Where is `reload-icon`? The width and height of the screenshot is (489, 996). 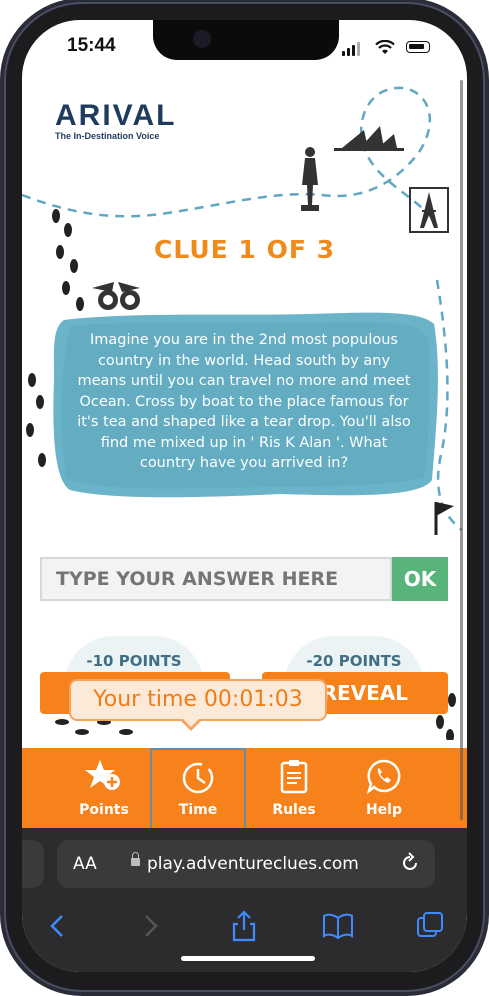 reload-icon is located at coordinates (410, 863).